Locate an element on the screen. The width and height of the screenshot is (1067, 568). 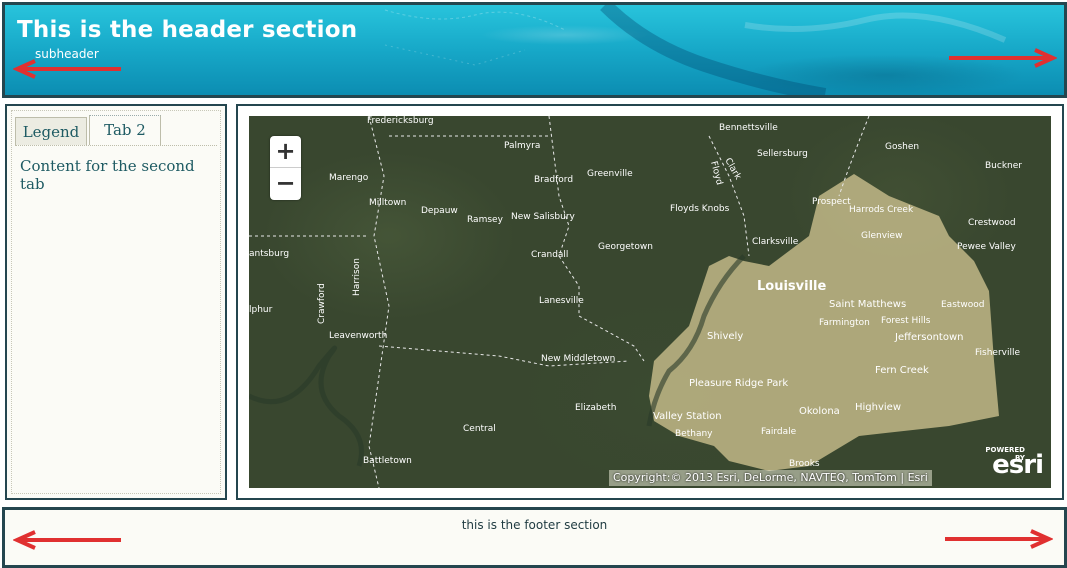
zoom-in-button: + is located at coordinates (285, 152).